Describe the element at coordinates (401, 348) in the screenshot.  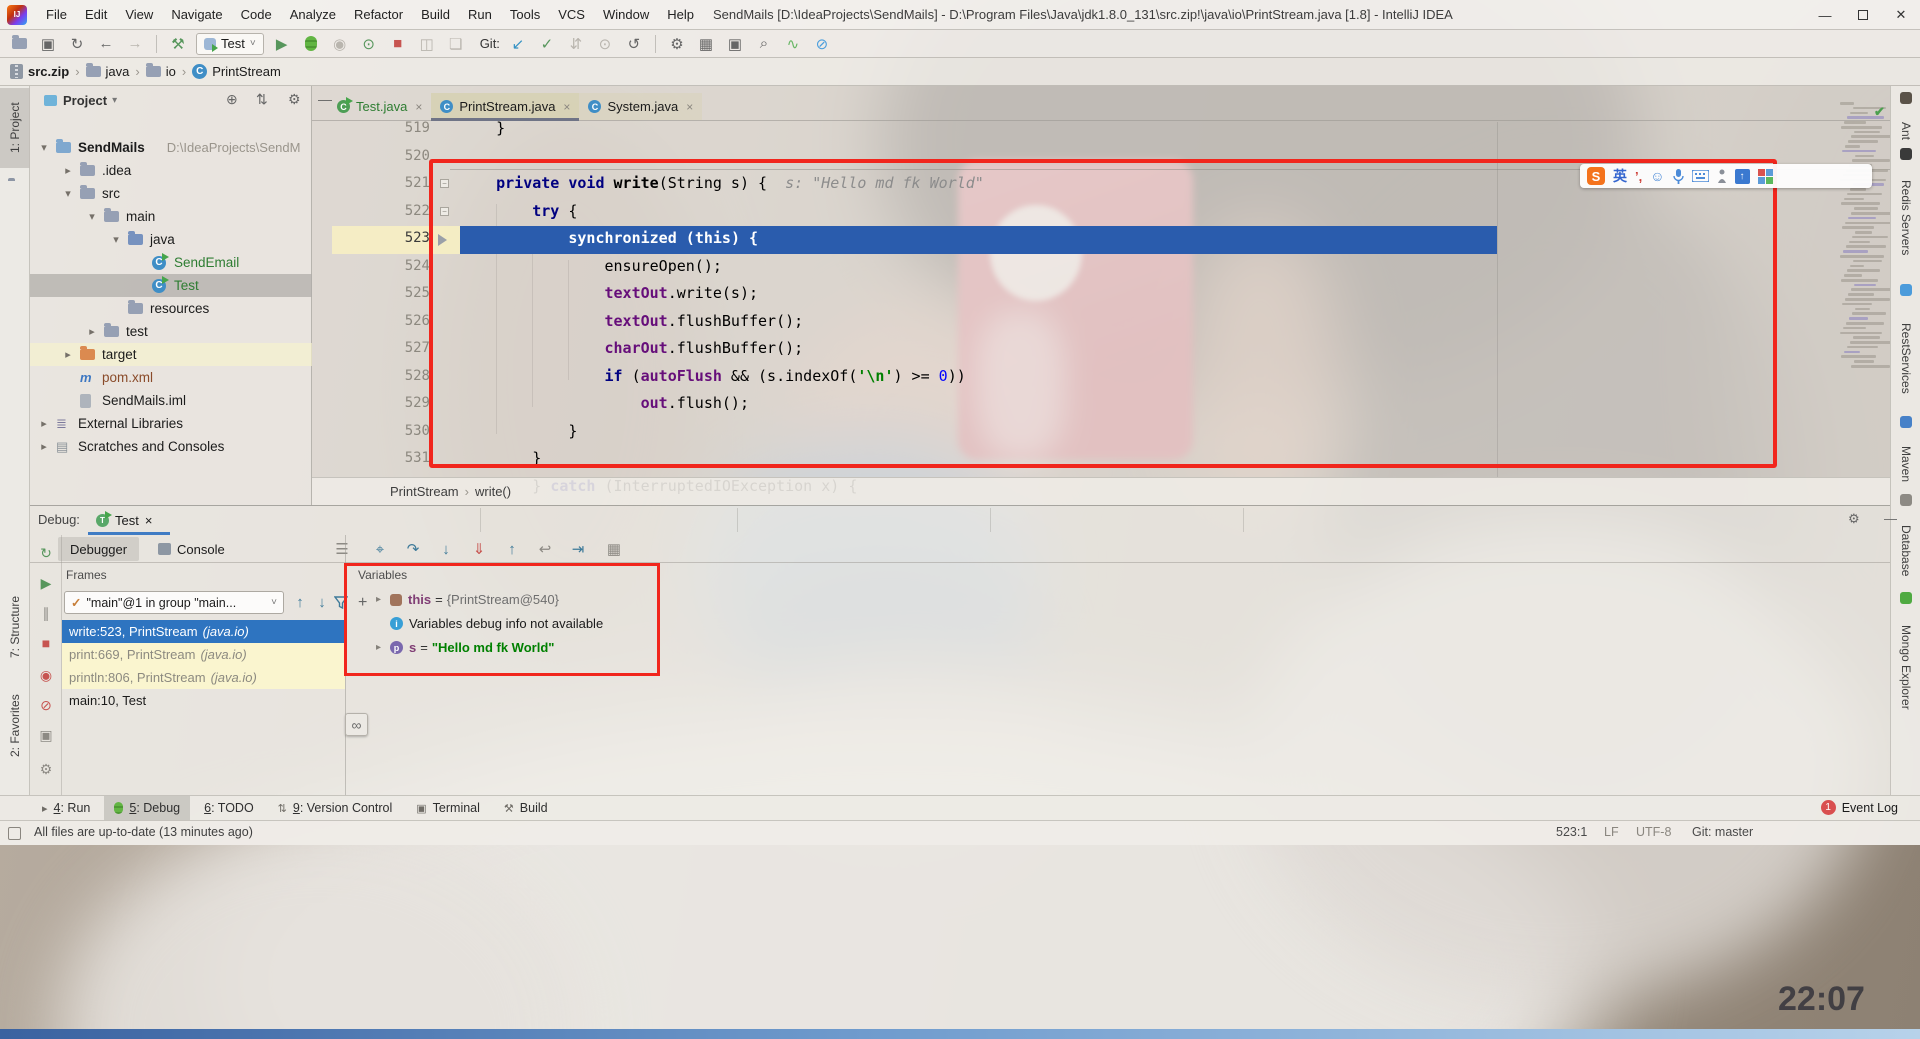
I see `line-number: 527` at that location.